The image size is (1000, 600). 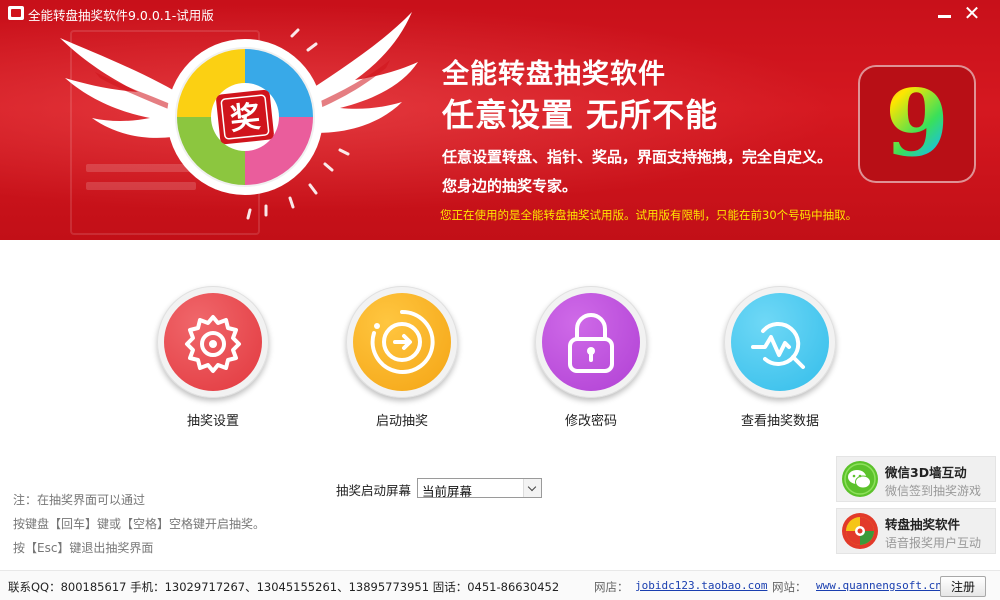 I want to click on trial-notice: 您正在使用的是全能转盘抽奖试用版。试用版有限制，只能在前30个号码中抽取。, so click(x=649, y=215).